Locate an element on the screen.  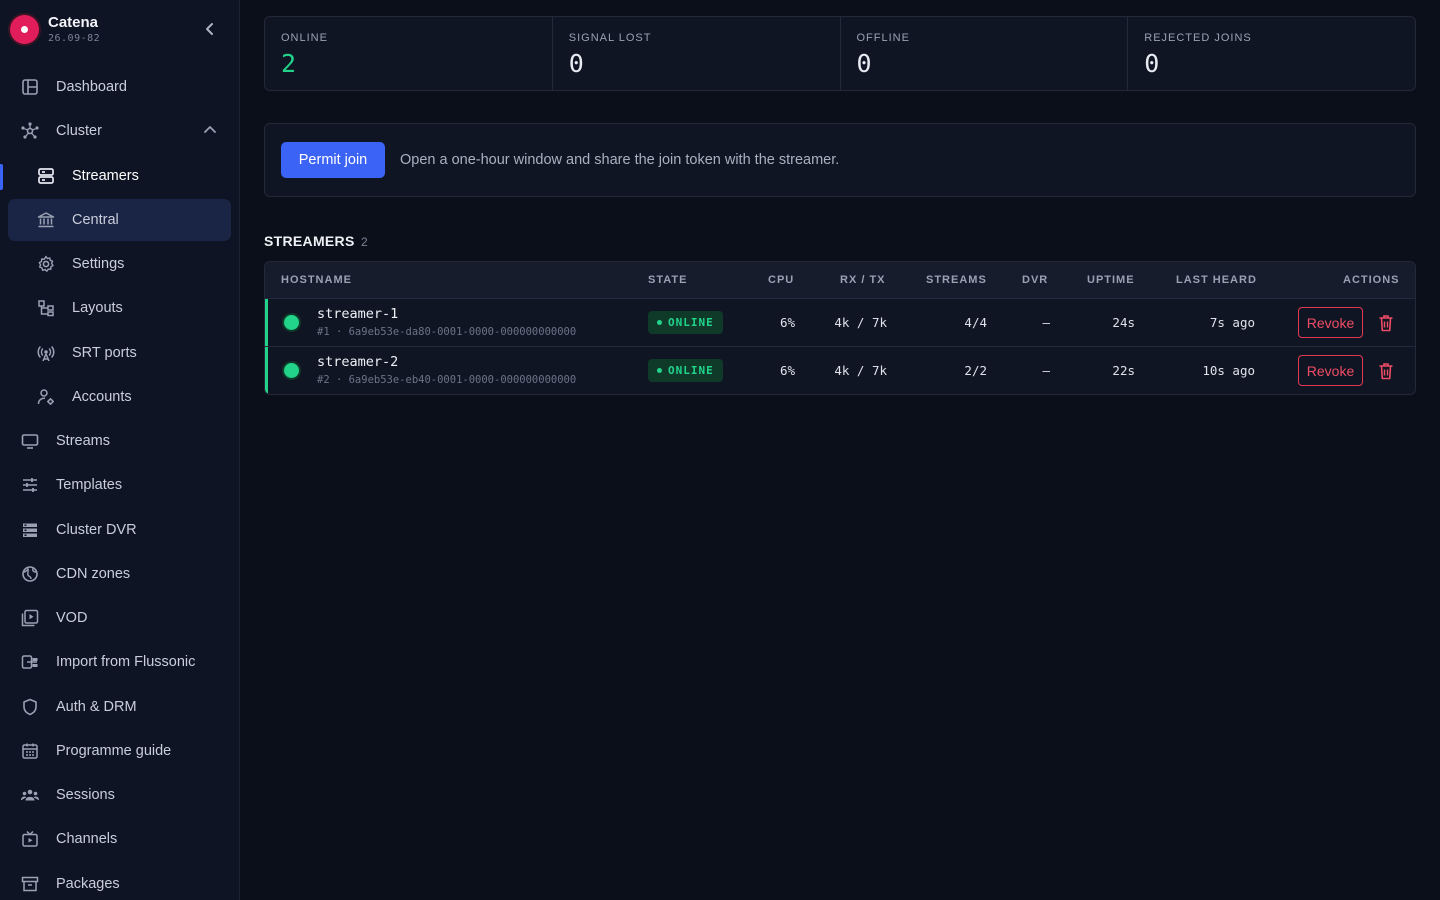
server-icon is located at coordinates (46, 176).